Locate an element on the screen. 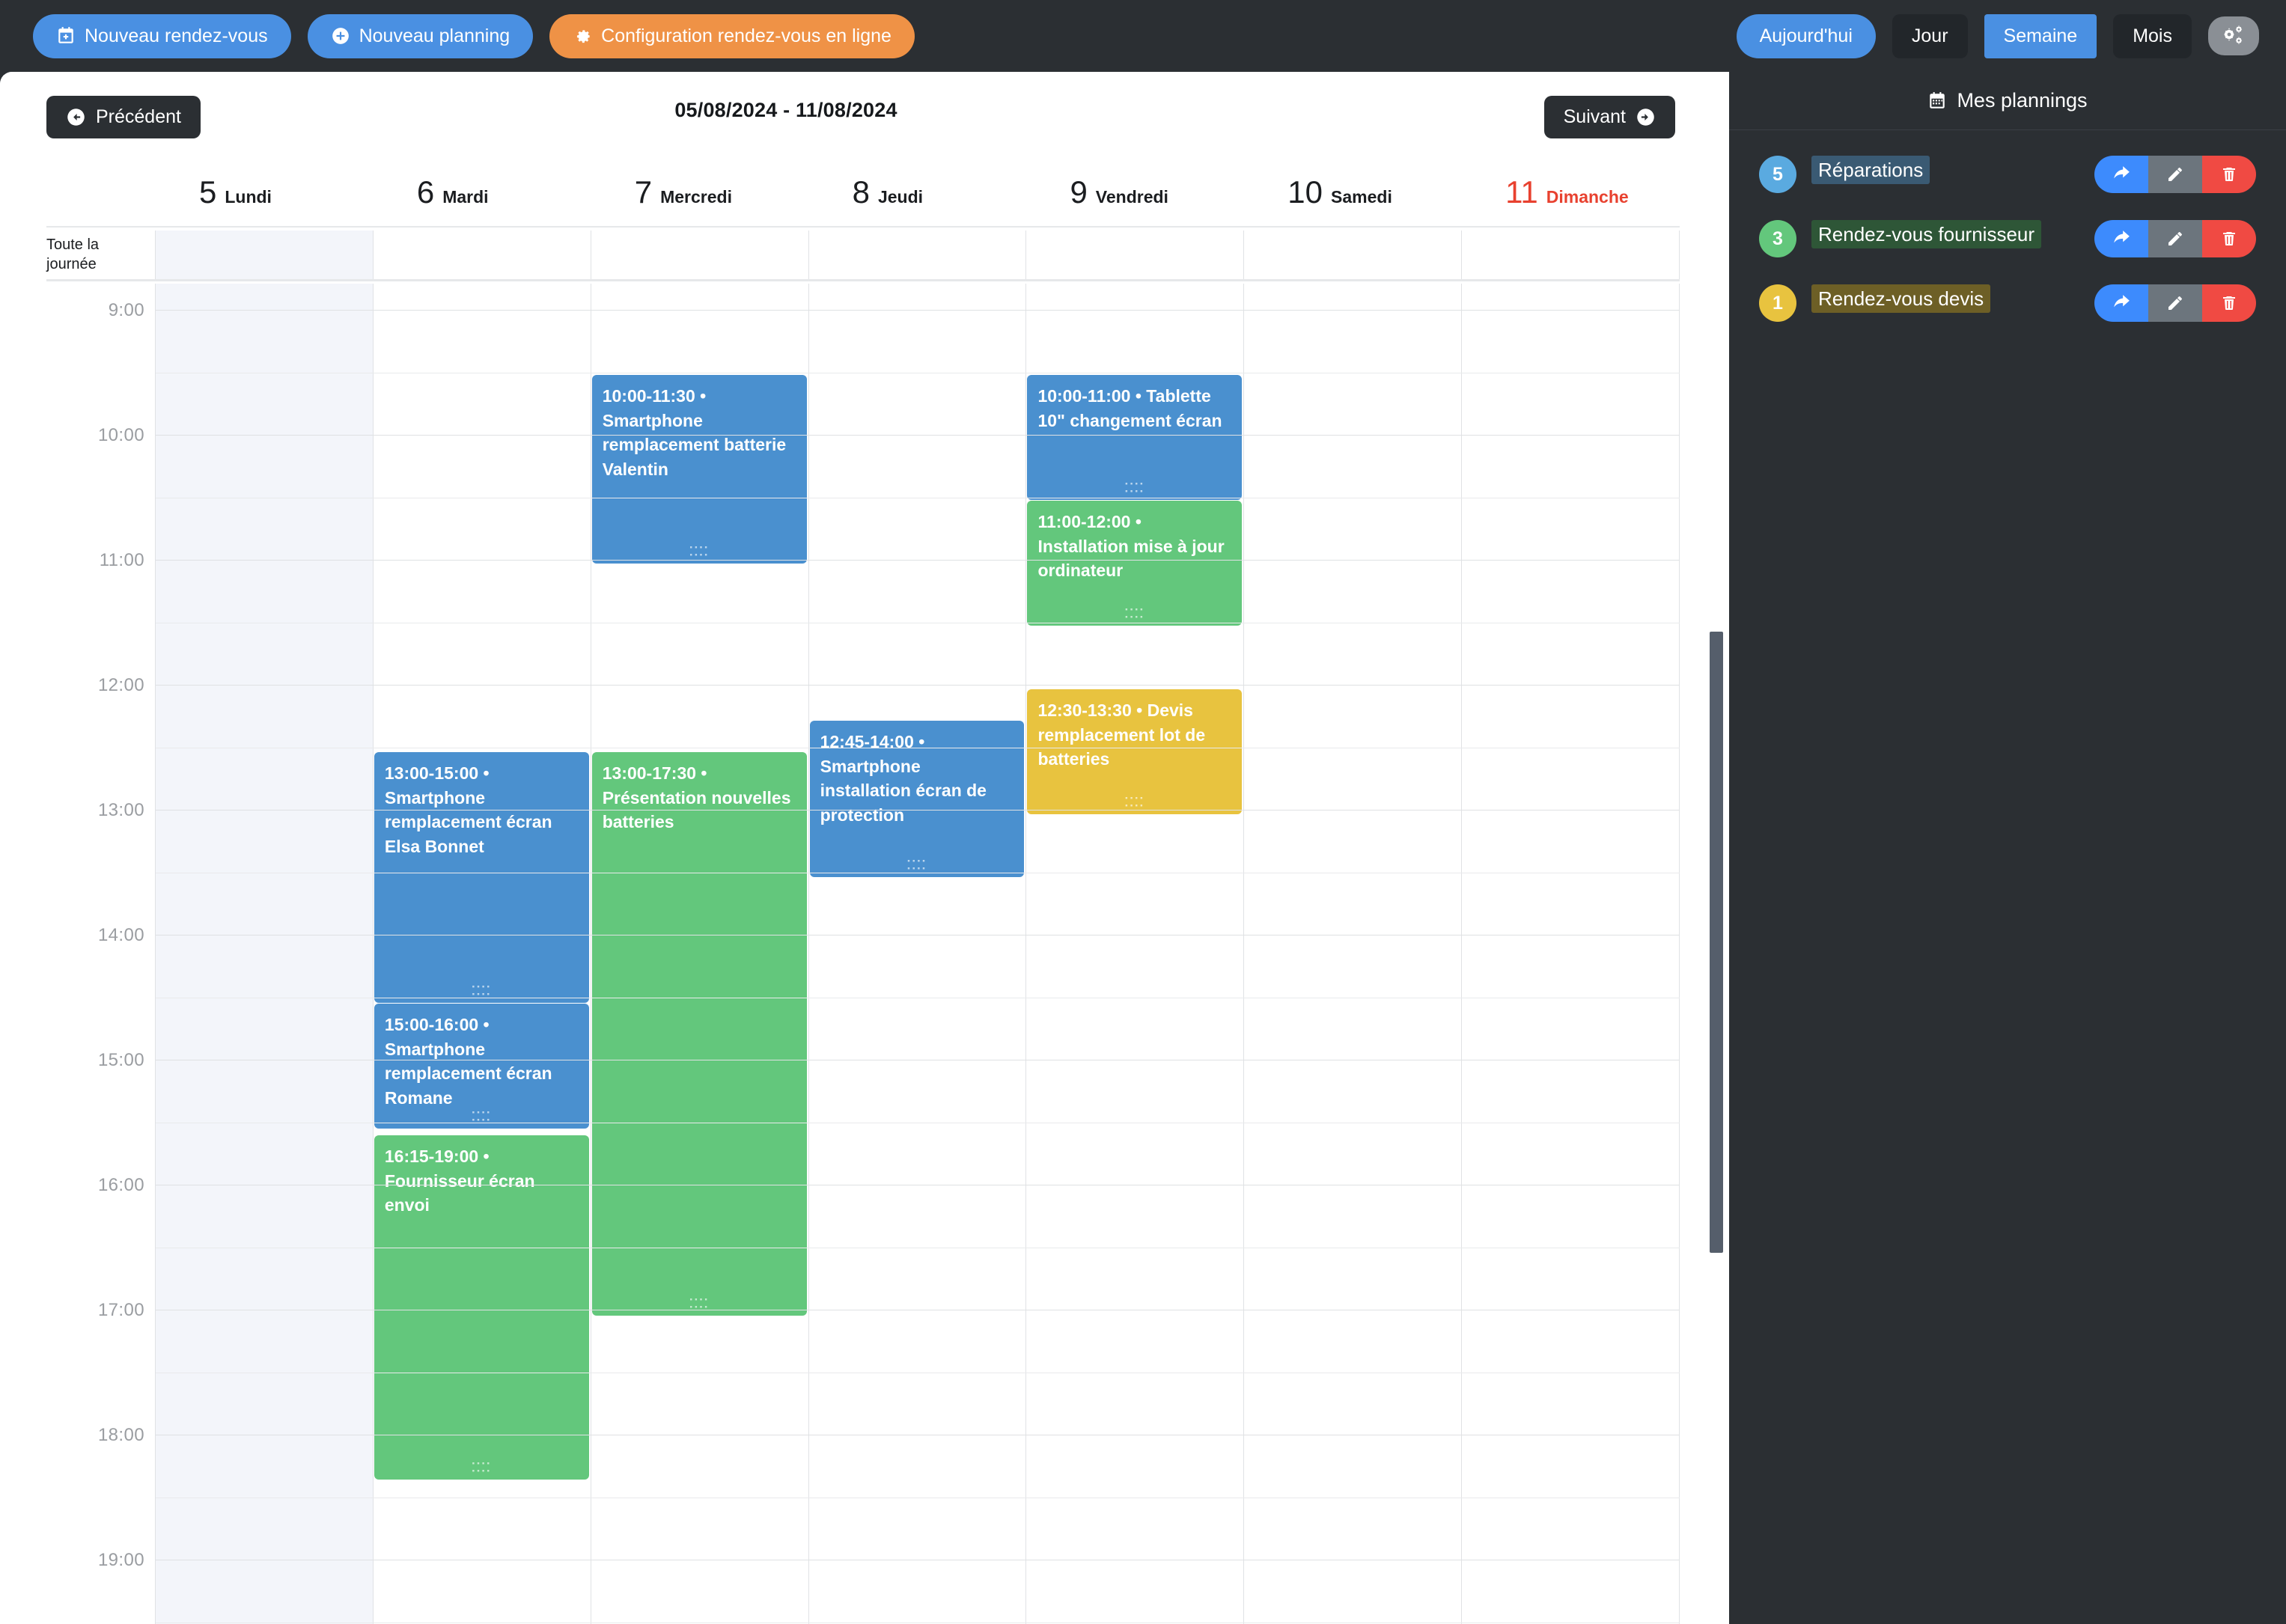 The width and height of the screenshot is (2286, 1624). day-name: Samedi is located at coordinates (1361, 197).